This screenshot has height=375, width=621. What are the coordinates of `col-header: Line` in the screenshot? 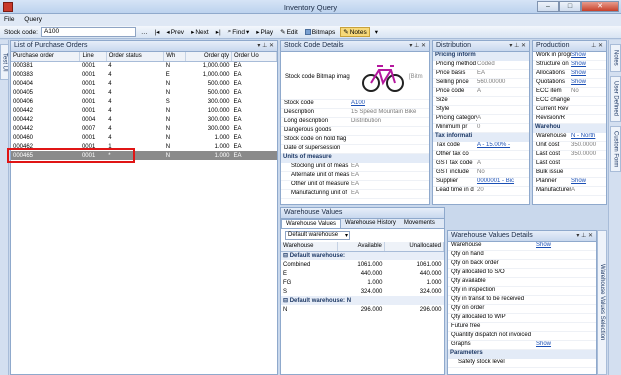 It's located at (93, 57).